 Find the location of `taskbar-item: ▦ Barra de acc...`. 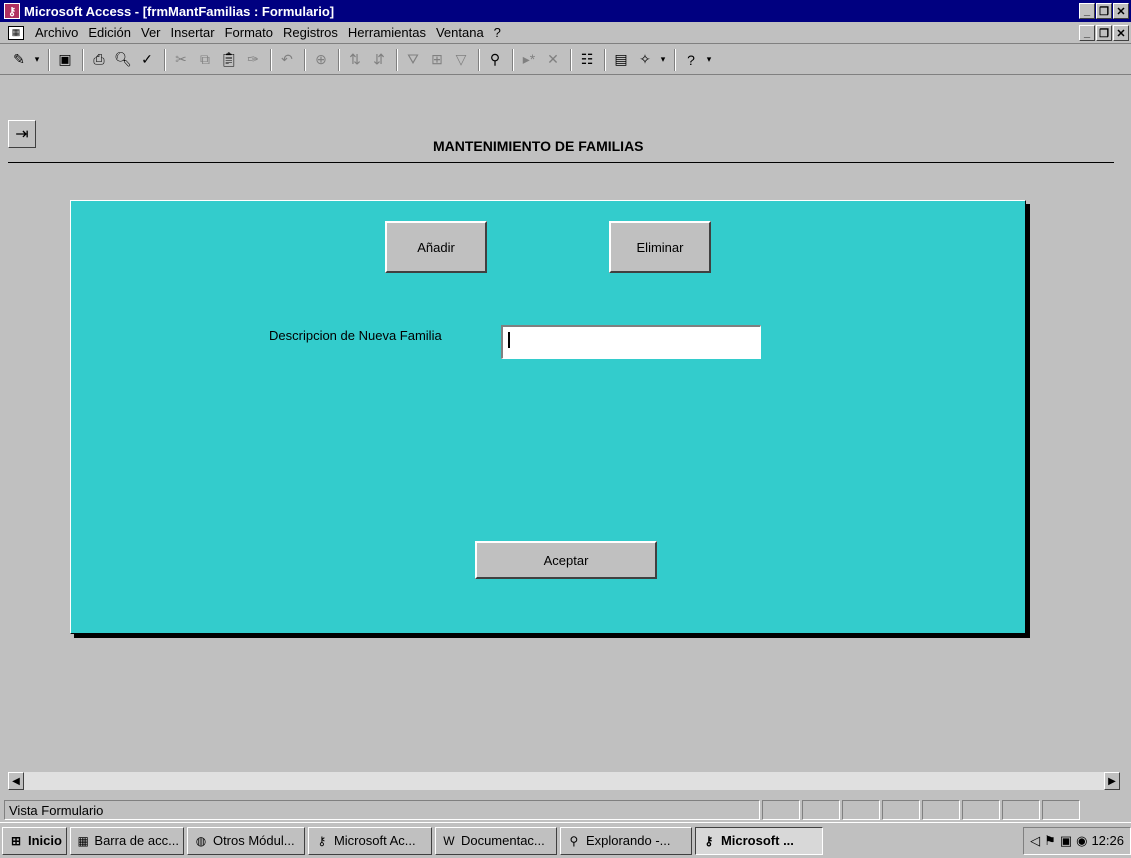

taskbar-item: ▦ Barra de acc... is located at coordinates (126, 840).